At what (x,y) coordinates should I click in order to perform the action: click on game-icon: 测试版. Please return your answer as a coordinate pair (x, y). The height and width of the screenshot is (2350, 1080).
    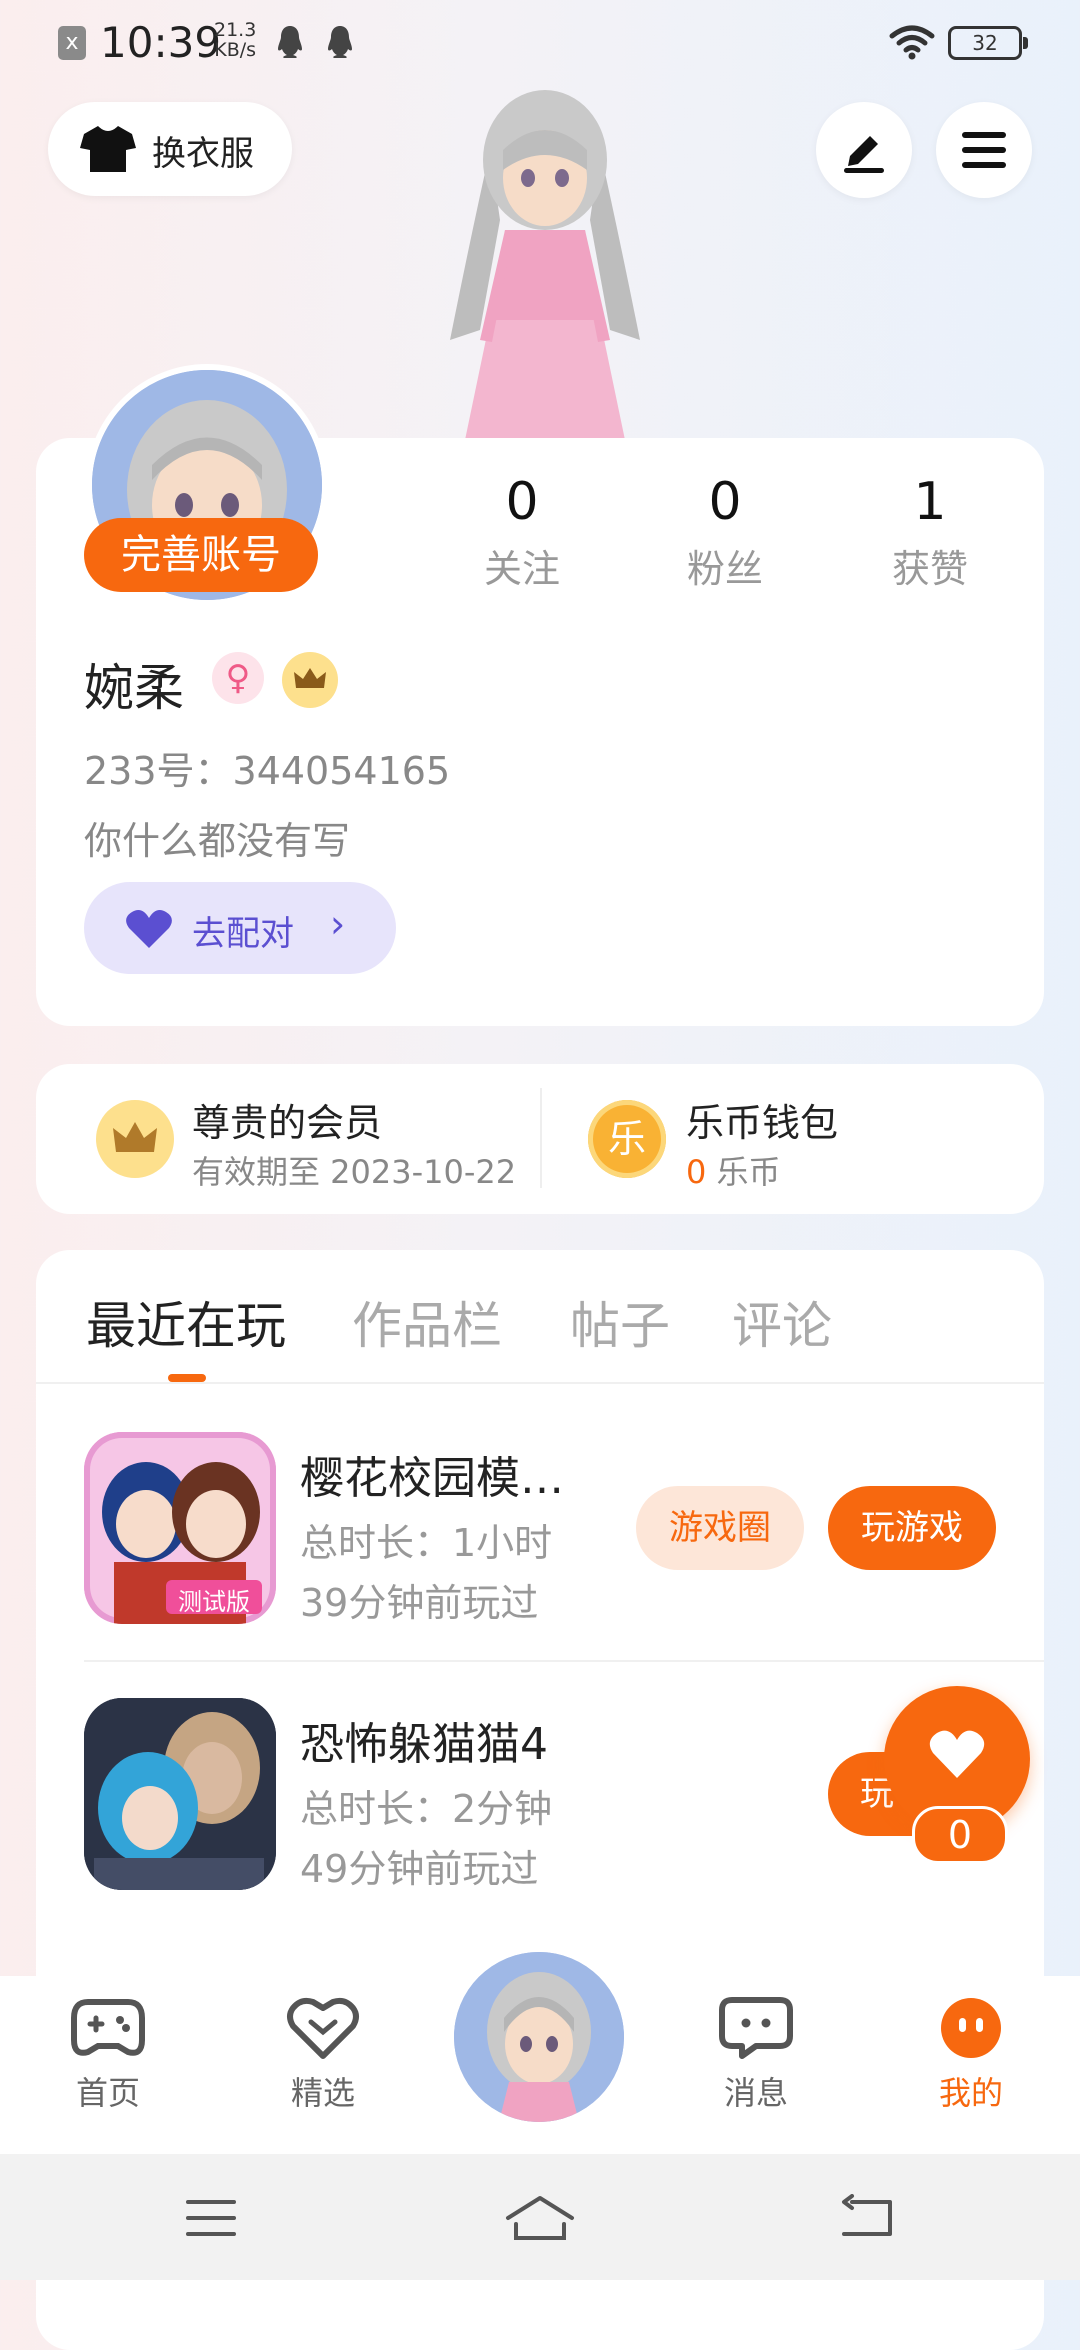
    Looking at the image, I should click on (180, 1528).